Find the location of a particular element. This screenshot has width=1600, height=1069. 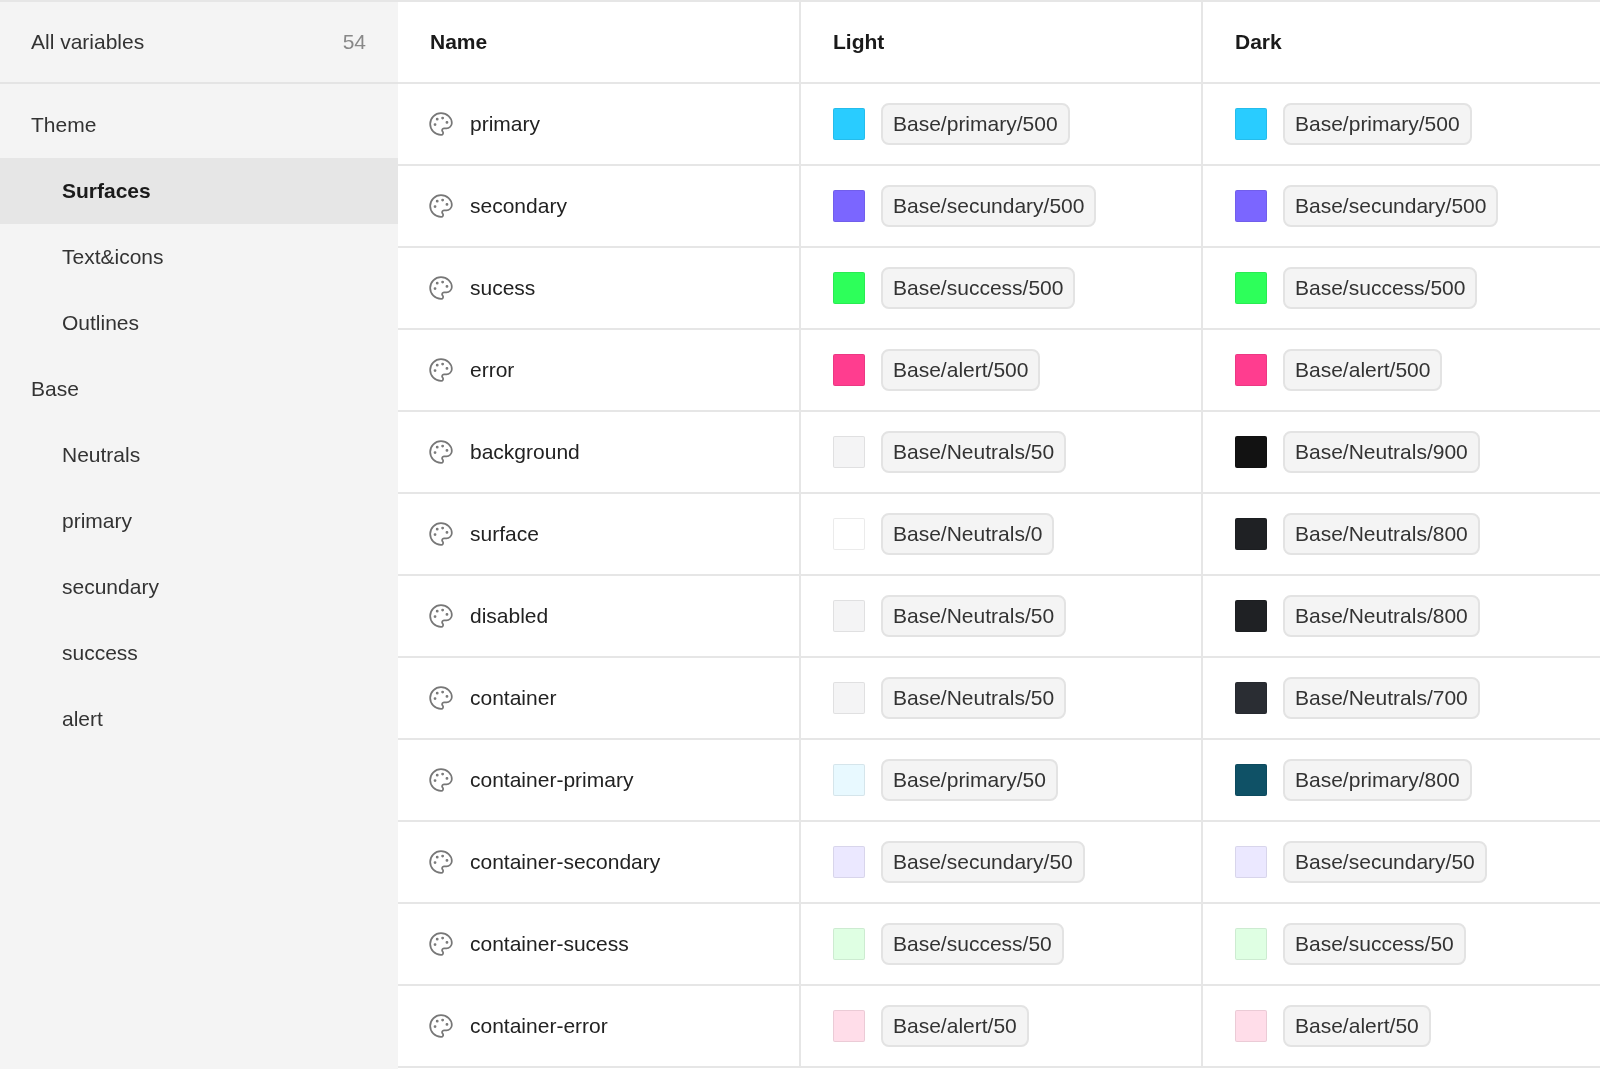

column-header: Name is located at coordinates (459, 42).